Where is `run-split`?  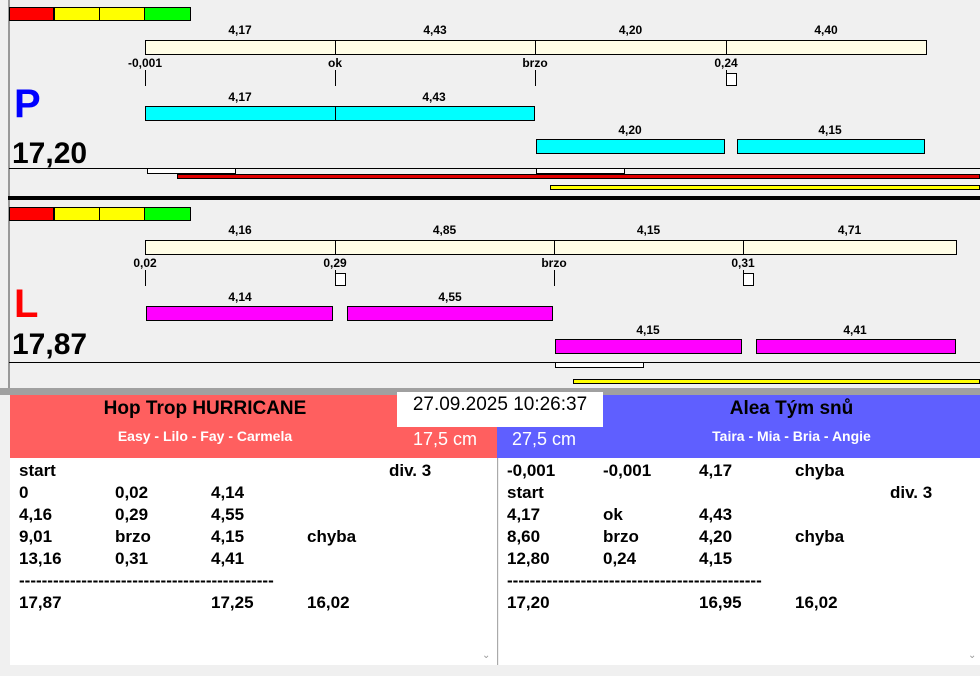 run-split is located at coordinates (335, 113).